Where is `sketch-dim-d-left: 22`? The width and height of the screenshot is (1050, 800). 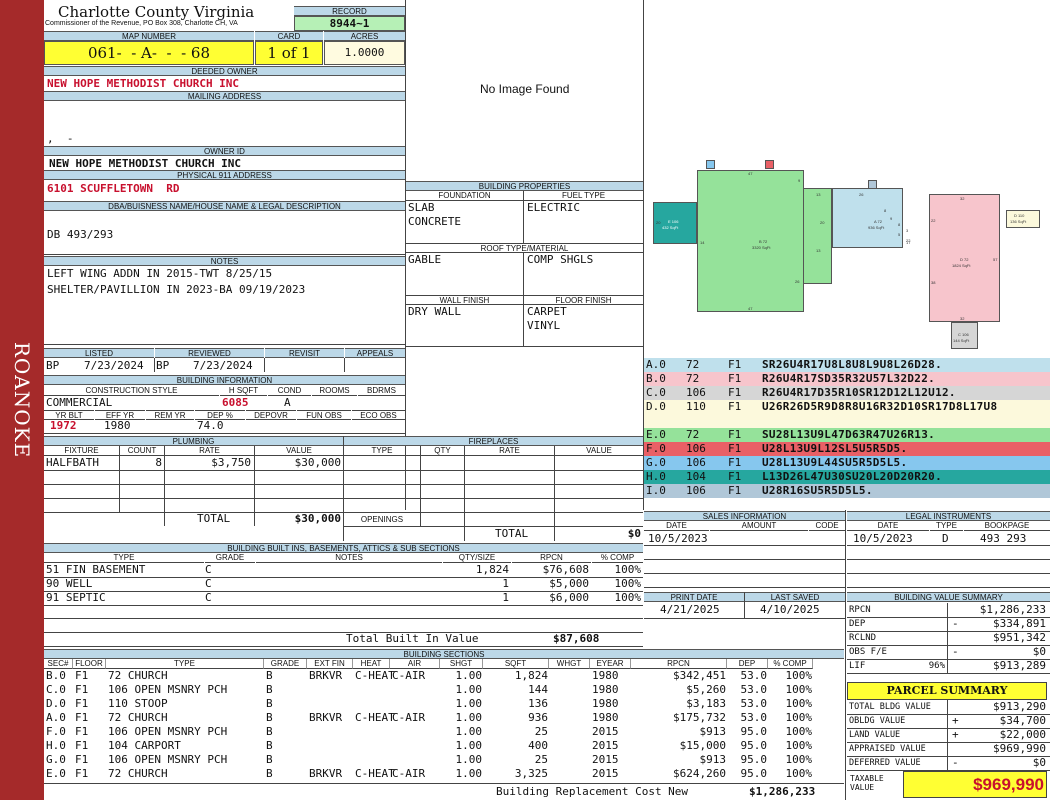
sketch-dim-d-left: 22 is located at coordinates (933, 220).